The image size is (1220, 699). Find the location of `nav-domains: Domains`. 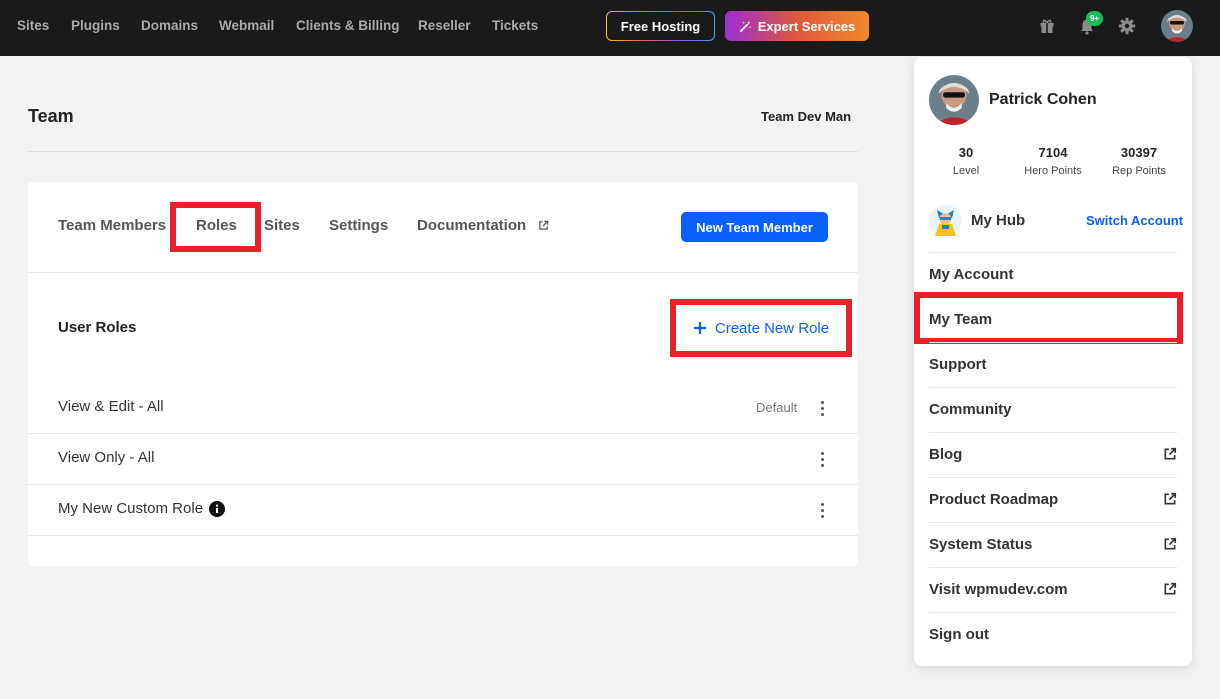

nav-domains: Domains is located at coordinates (169, 25).